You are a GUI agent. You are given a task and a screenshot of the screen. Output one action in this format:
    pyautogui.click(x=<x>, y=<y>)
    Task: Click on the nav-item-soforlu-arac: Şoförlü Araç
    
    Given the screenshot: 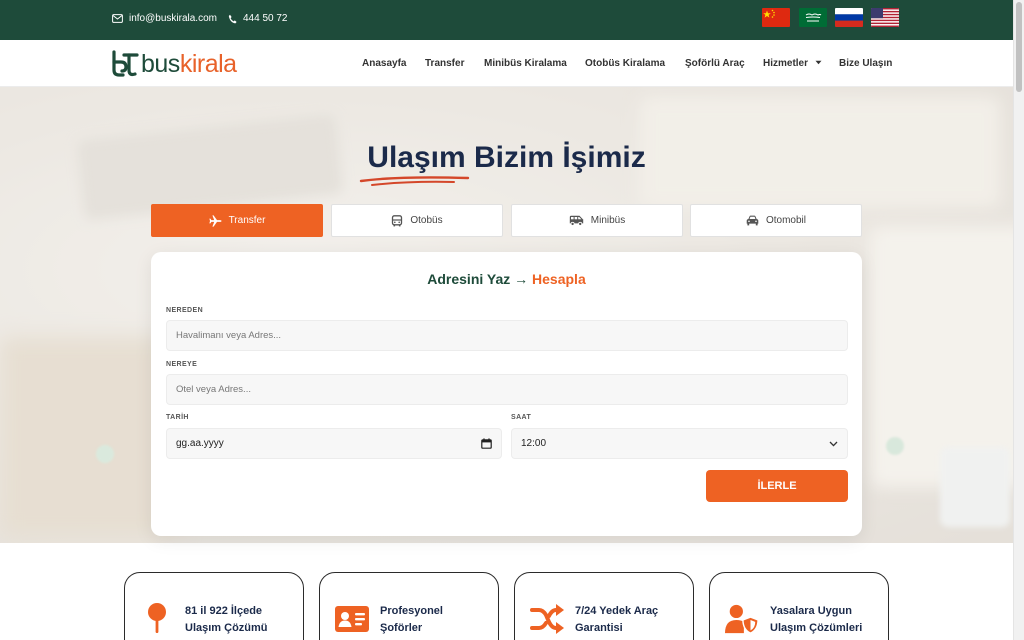 What is the action you would take?
    pyautogui.click(x=715, y=63)
    